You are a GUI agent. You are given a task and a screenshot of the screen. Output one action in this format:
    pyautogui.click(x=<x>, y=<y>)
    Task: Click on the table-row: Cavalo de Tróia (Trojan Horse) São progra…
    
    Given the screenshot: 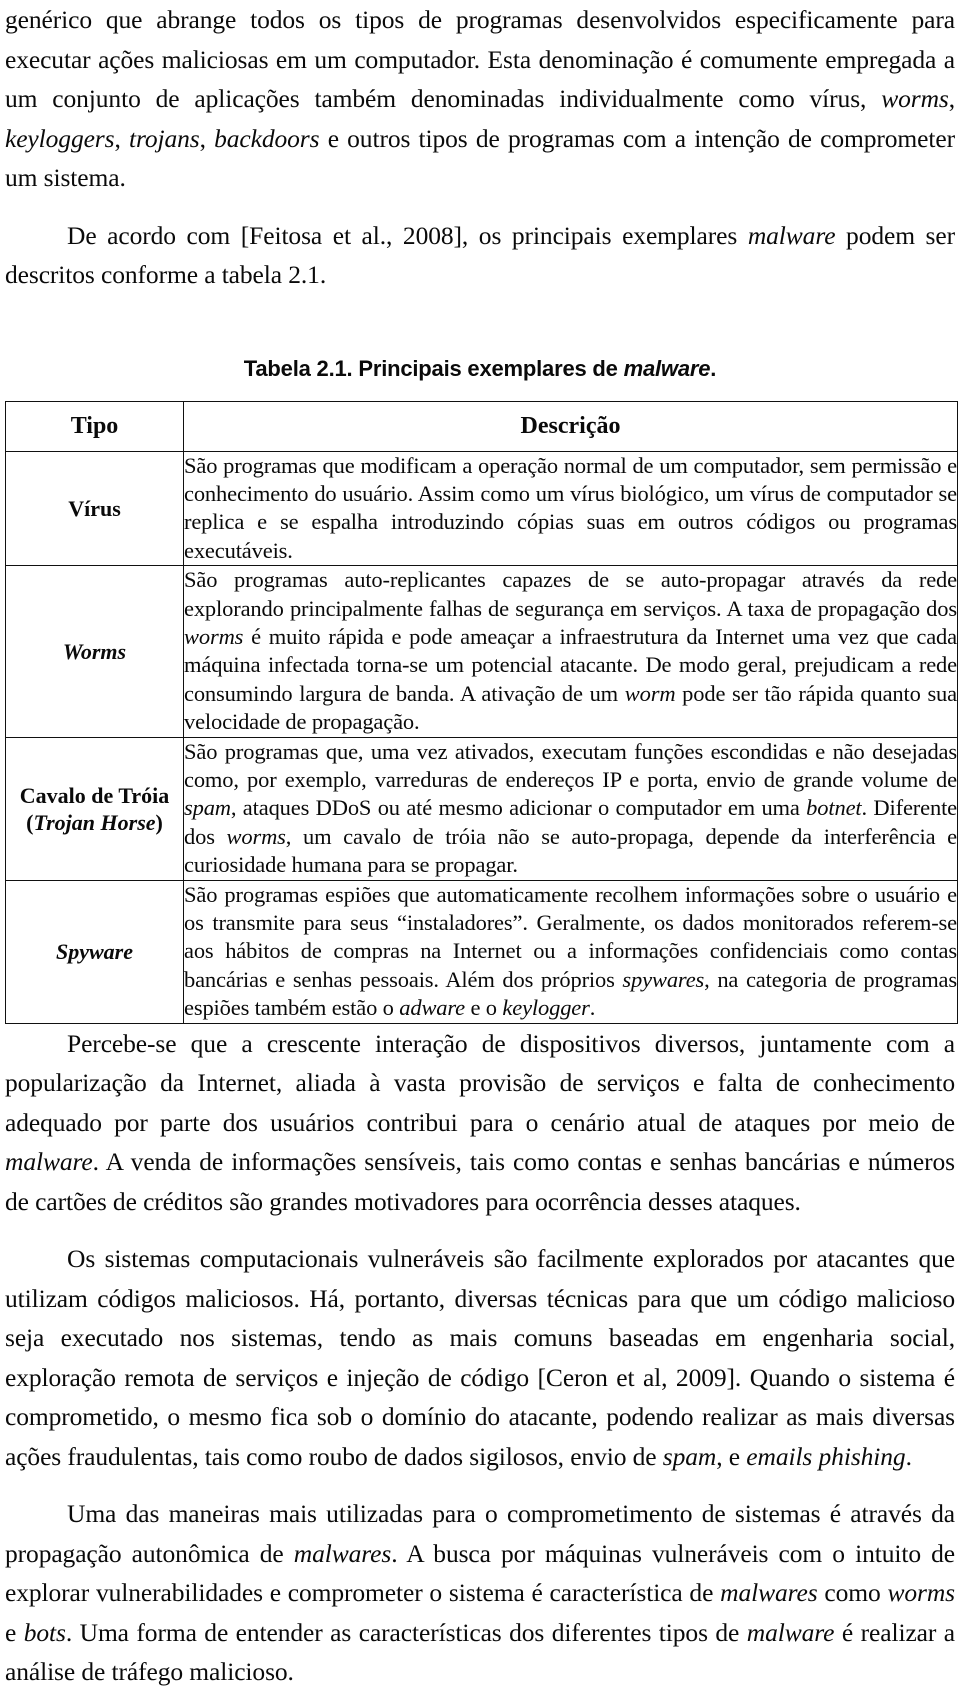 What is the action you would take?
    pyautogui.click(x=481, y=808)
    